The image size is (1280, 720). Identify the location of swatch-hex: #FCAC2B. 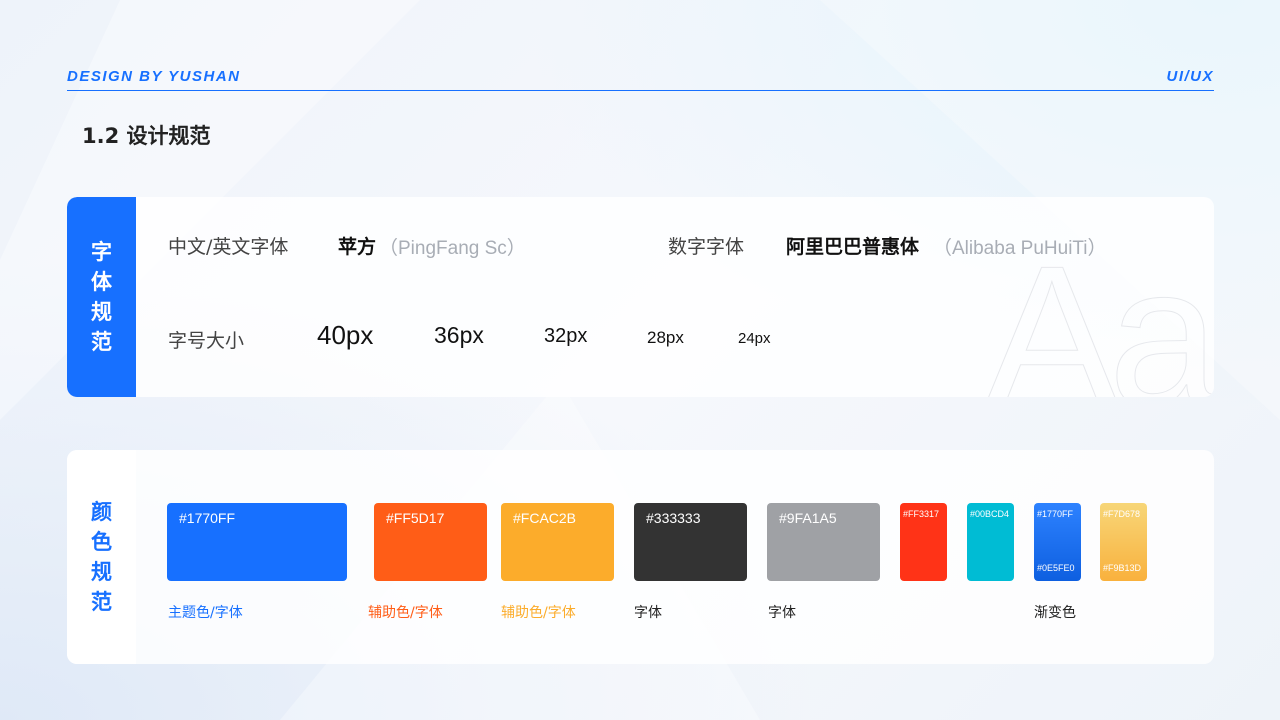
(545, 518).